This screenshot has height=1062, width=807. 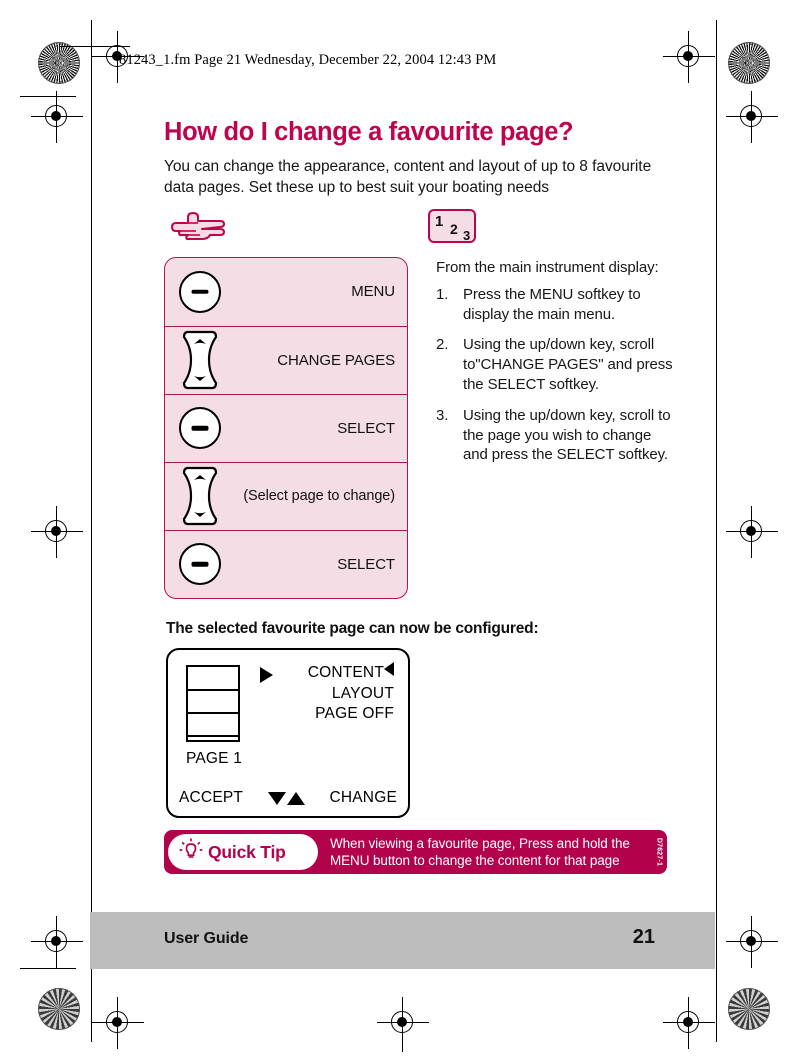 I want to click on key-row-label: (Select page to change), so click(x=319, y=496).